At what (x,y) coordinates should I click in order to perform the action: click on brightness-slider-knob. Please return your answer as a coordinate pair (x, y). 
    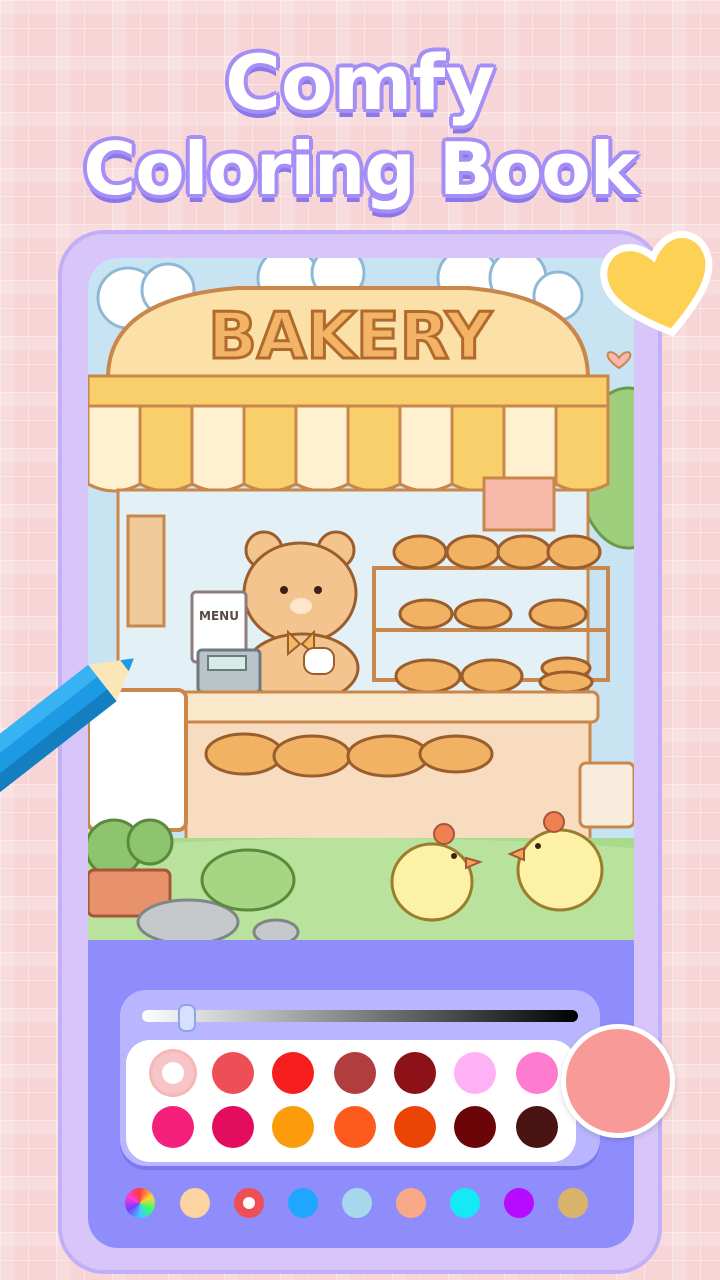
    Looking at the image, I should click on (187, 1018).